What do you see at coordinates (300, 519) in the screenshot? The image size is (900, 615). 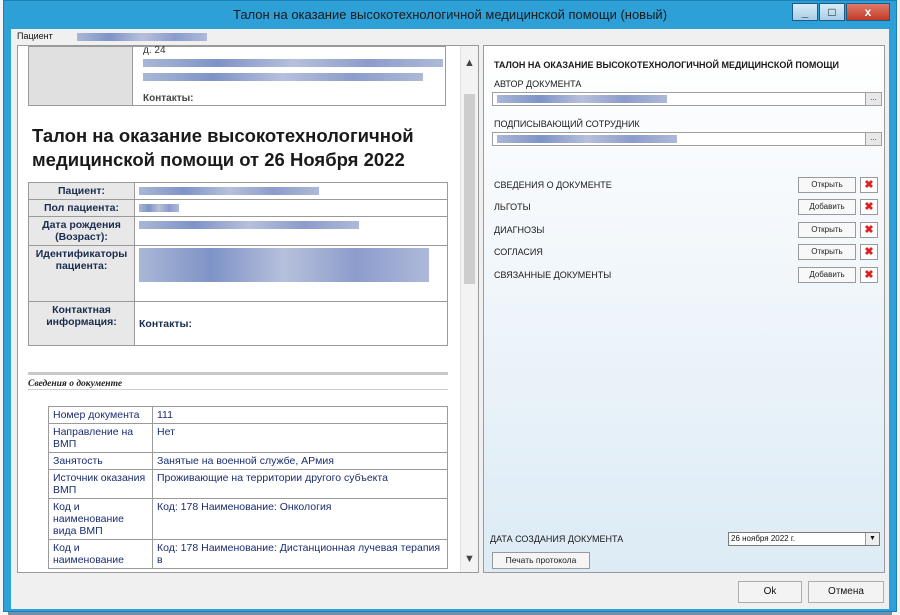 I see `detail-value: Код: 178 Наименование: Онкология` at bounding box center [300, 519].